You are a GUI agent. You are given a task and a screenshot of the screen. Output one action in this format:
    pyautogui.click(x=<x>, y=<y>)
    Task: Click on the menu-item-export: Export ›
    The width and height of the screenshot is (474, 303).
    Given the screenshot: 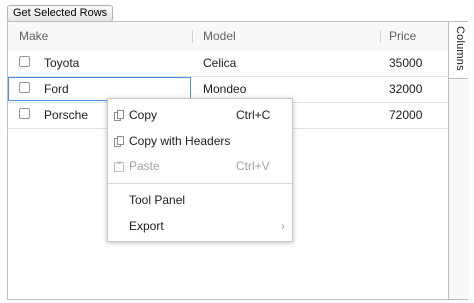 What is the action you would take?
    pyautogui.click(x=200, y=226)
    